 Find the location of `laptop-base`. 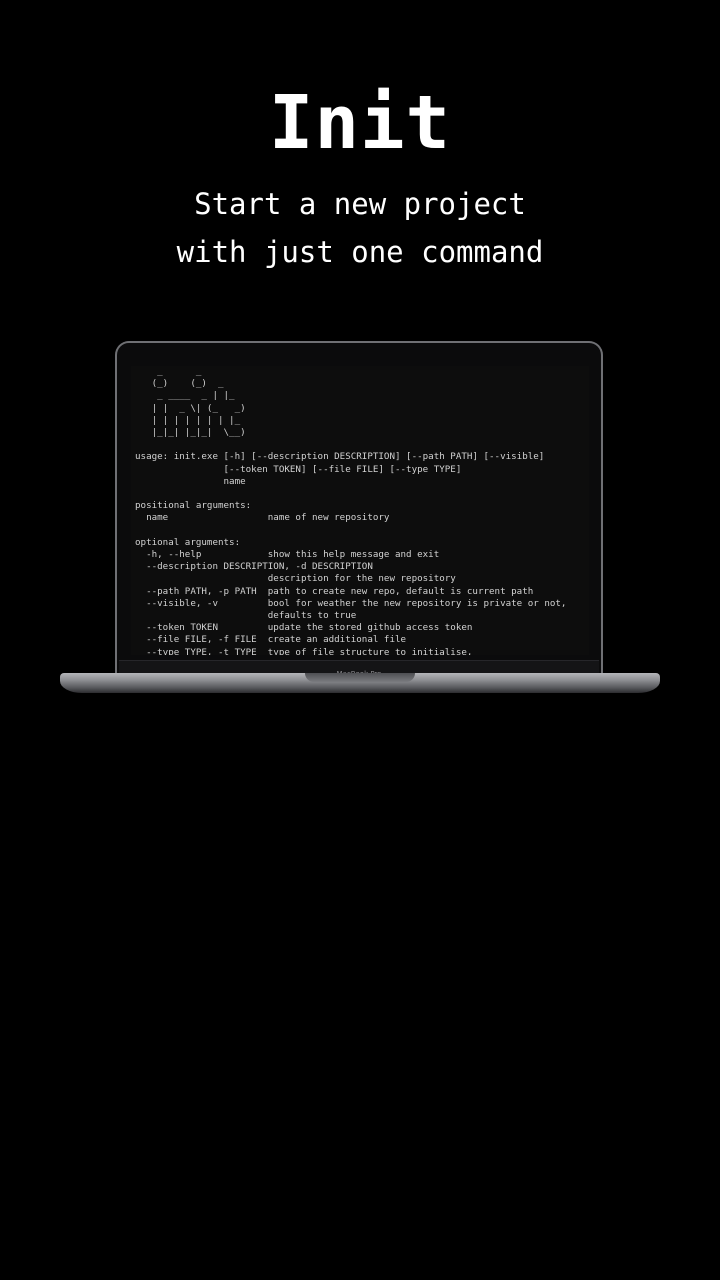

laptop-base is located at coordinates (360, 683).